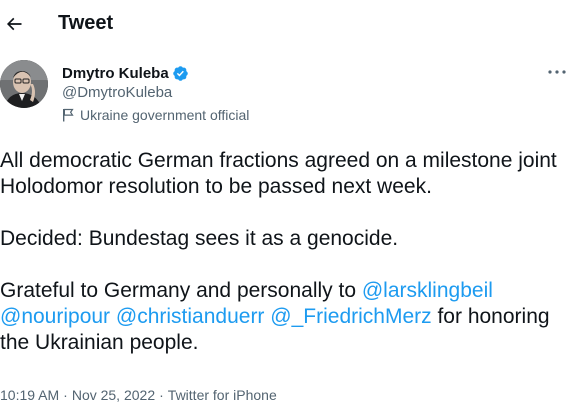  What do you see at coordinates (222, 395) in the screenshot?
I see `tweet-source-link: Twitter for iPhone` at bounding box center [222, 395].